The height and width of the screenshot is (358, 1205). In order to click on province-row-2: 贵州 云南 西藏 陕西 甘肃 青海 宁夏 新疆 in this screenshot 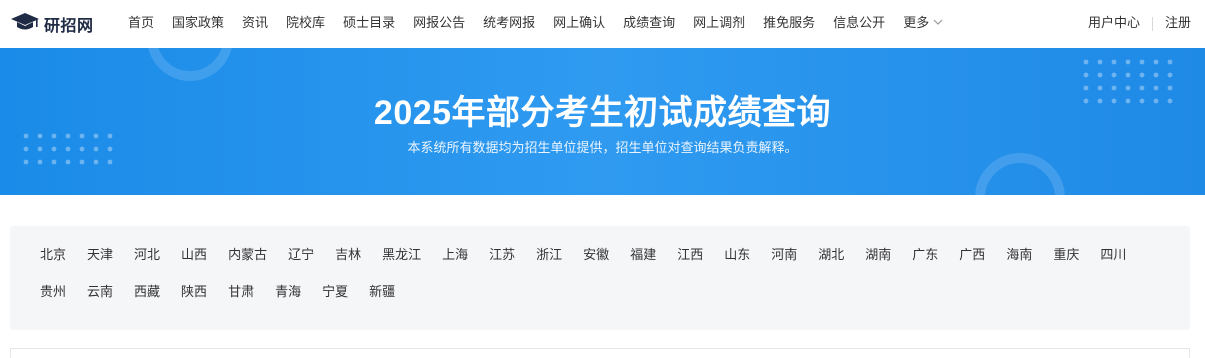, I will do `click(228, 293)`.